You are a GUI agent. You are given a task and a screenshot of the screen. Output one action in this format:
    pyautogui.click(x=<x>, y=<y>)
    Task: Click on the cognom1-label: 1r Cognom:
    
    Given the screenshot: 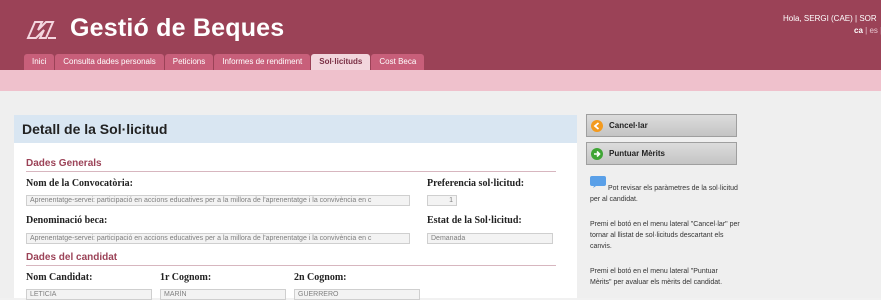 What is the action you would take?
    pyautogui.click(x=186, y=277)
    